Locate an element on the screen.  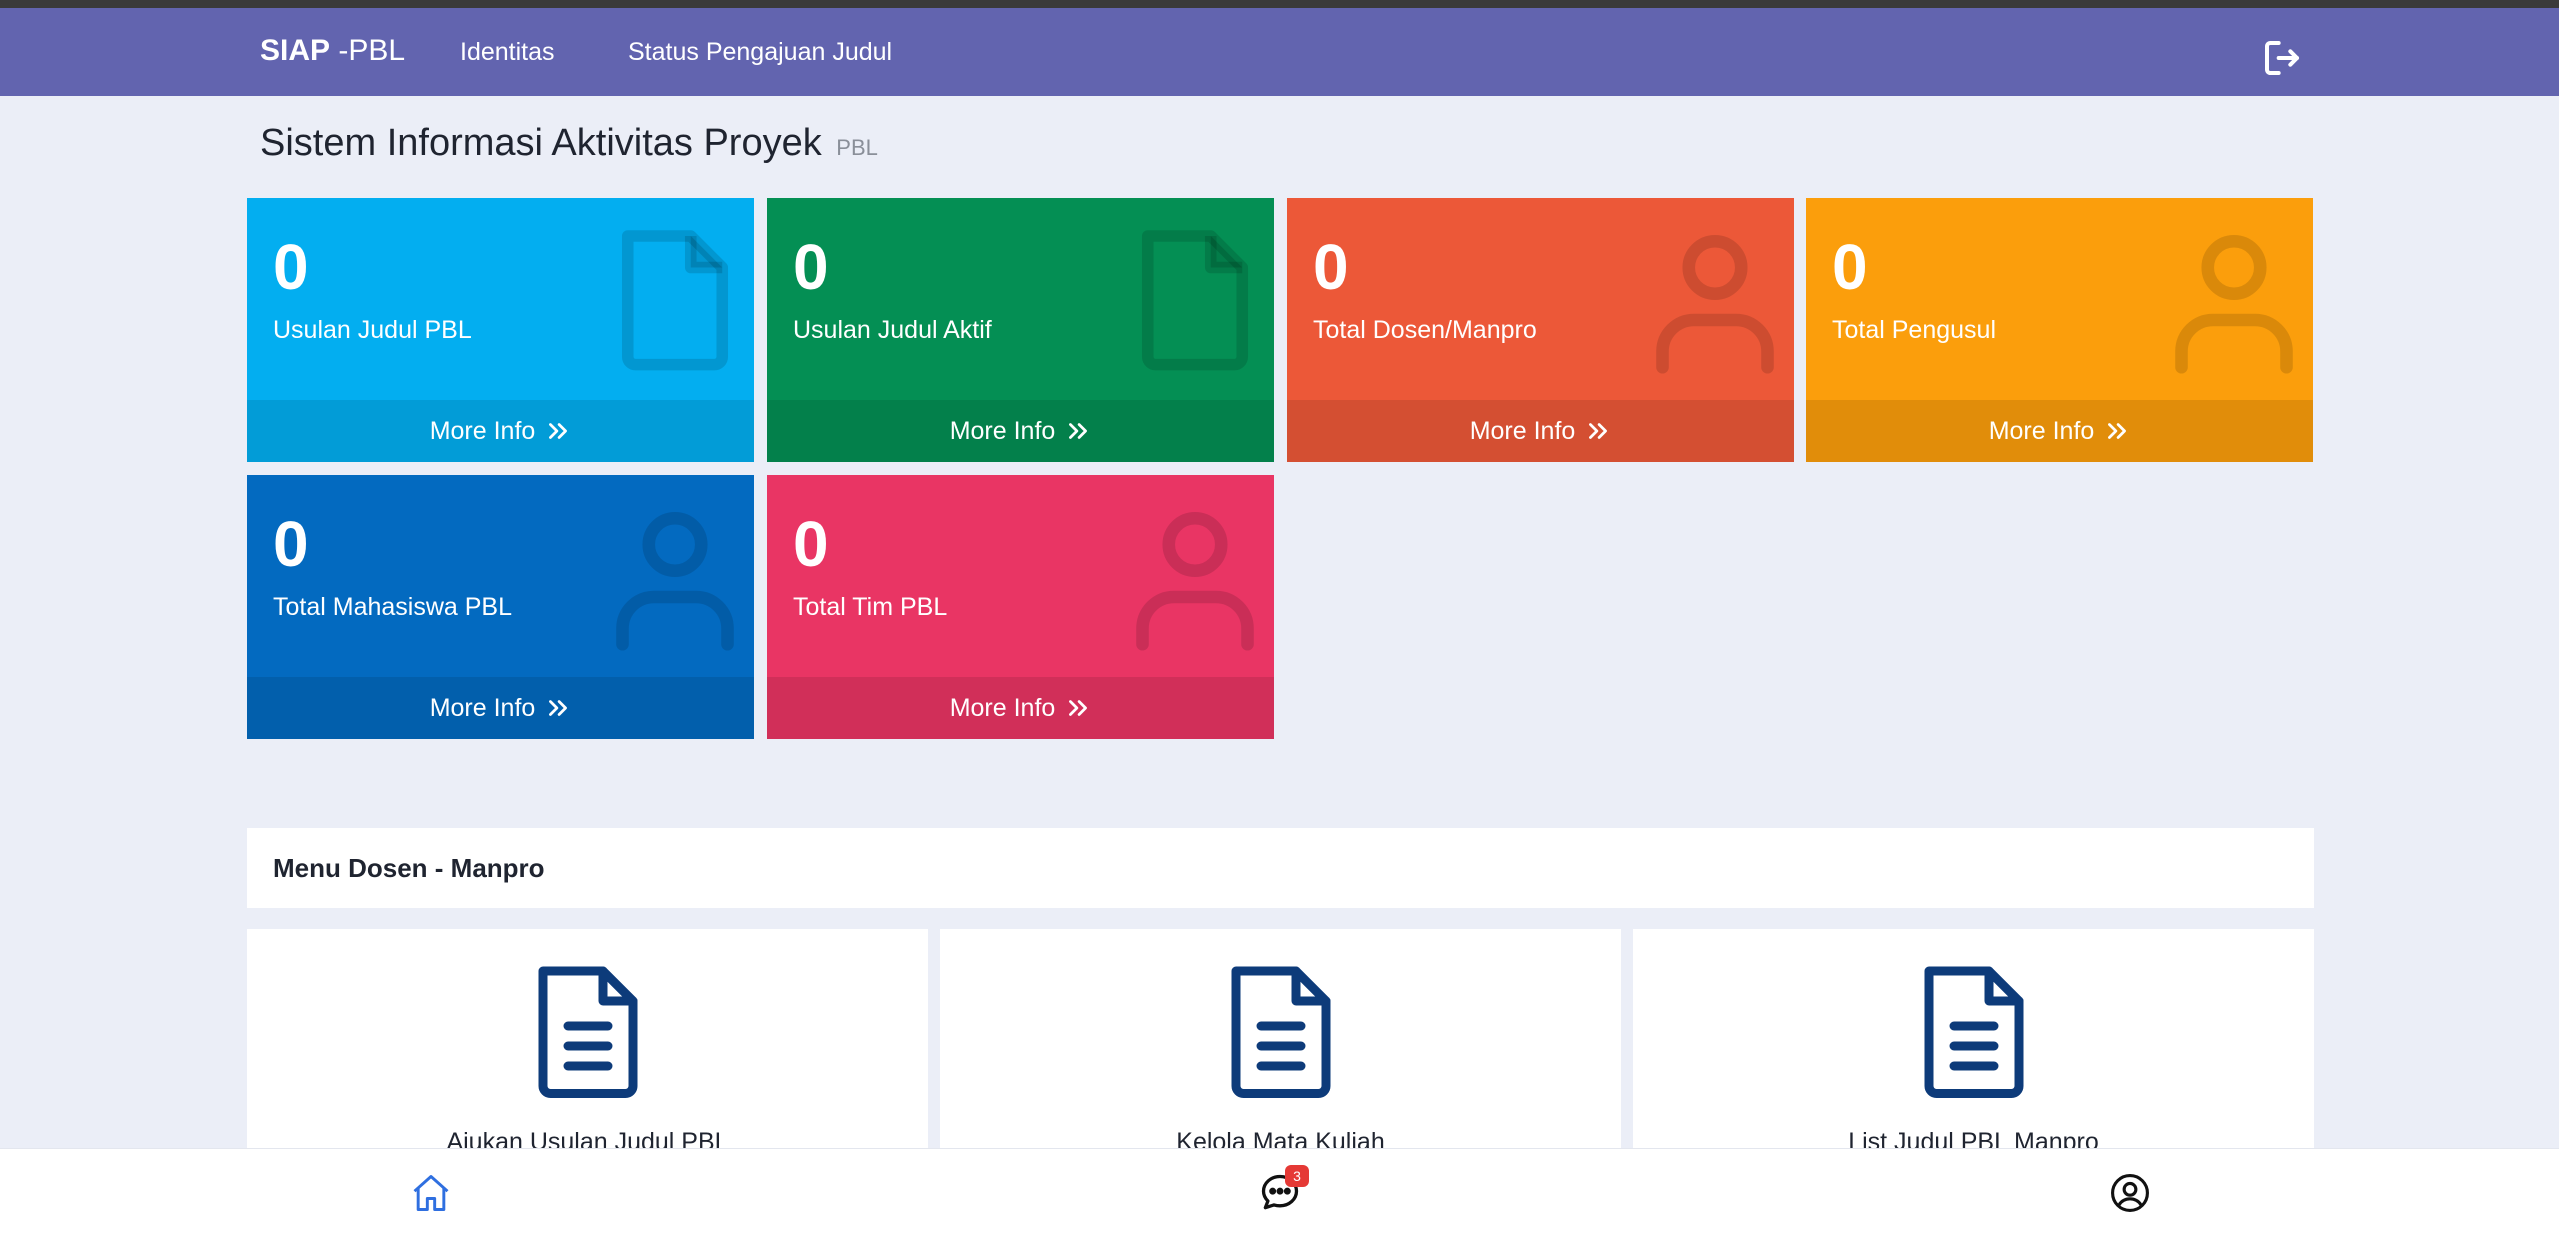
stat-card-total-tim: 0 Total Tim PBL More Info is located at coordinates (1020, 607).